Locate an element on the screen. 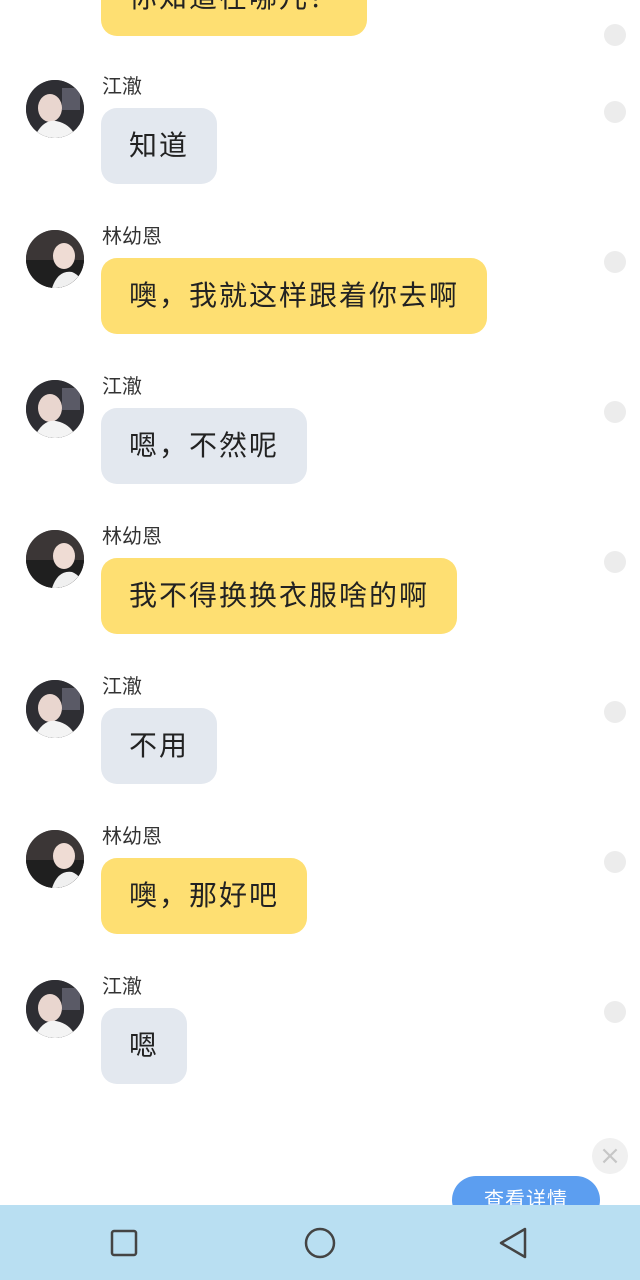 This screenshot has height=1280, width=640. system-navigation-bar is located at coordinates (320, 1242).